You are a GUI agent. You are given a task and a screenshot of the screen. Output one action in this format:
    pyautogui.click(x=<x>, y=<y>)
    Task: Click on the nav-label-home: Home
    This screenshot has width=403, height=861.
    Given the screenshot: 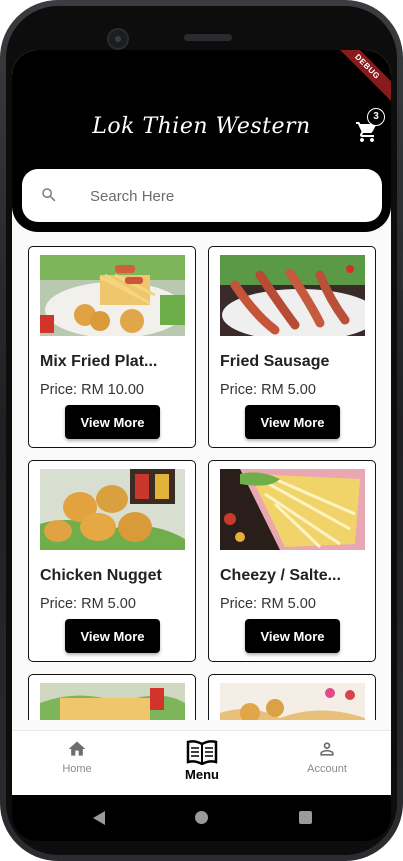 What is the action you would take?
    pyautogui.click(x=77, y=769)
    